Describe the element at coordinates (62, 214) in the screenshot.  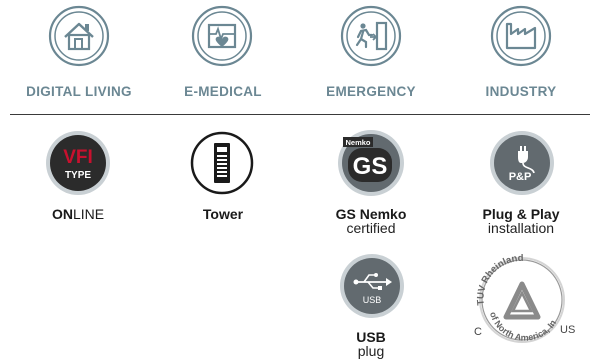
I see `online-label-bold: ON` at that location.